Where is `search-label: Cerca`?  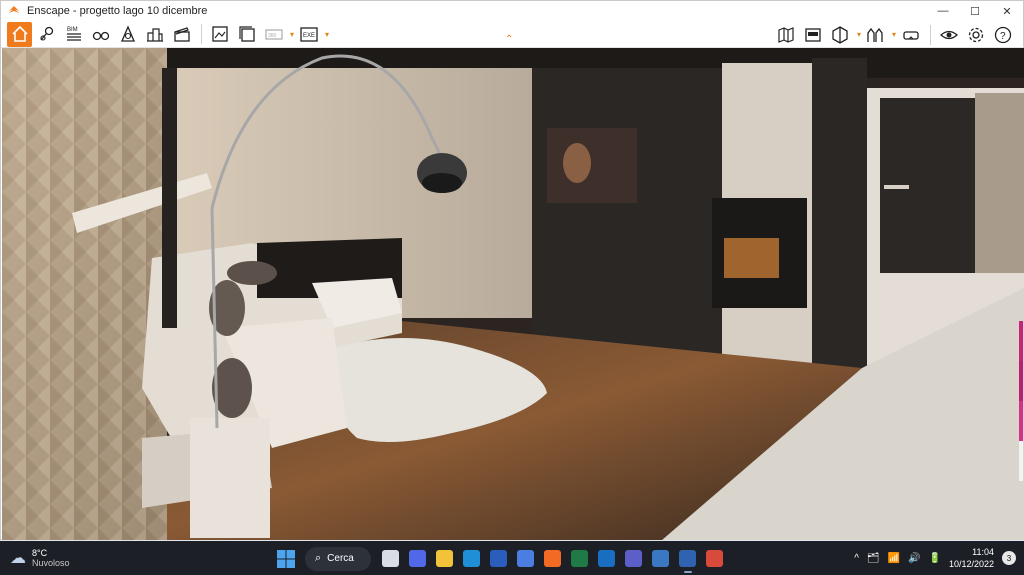 search-label: Cerca is located at coordinates (340, 558).